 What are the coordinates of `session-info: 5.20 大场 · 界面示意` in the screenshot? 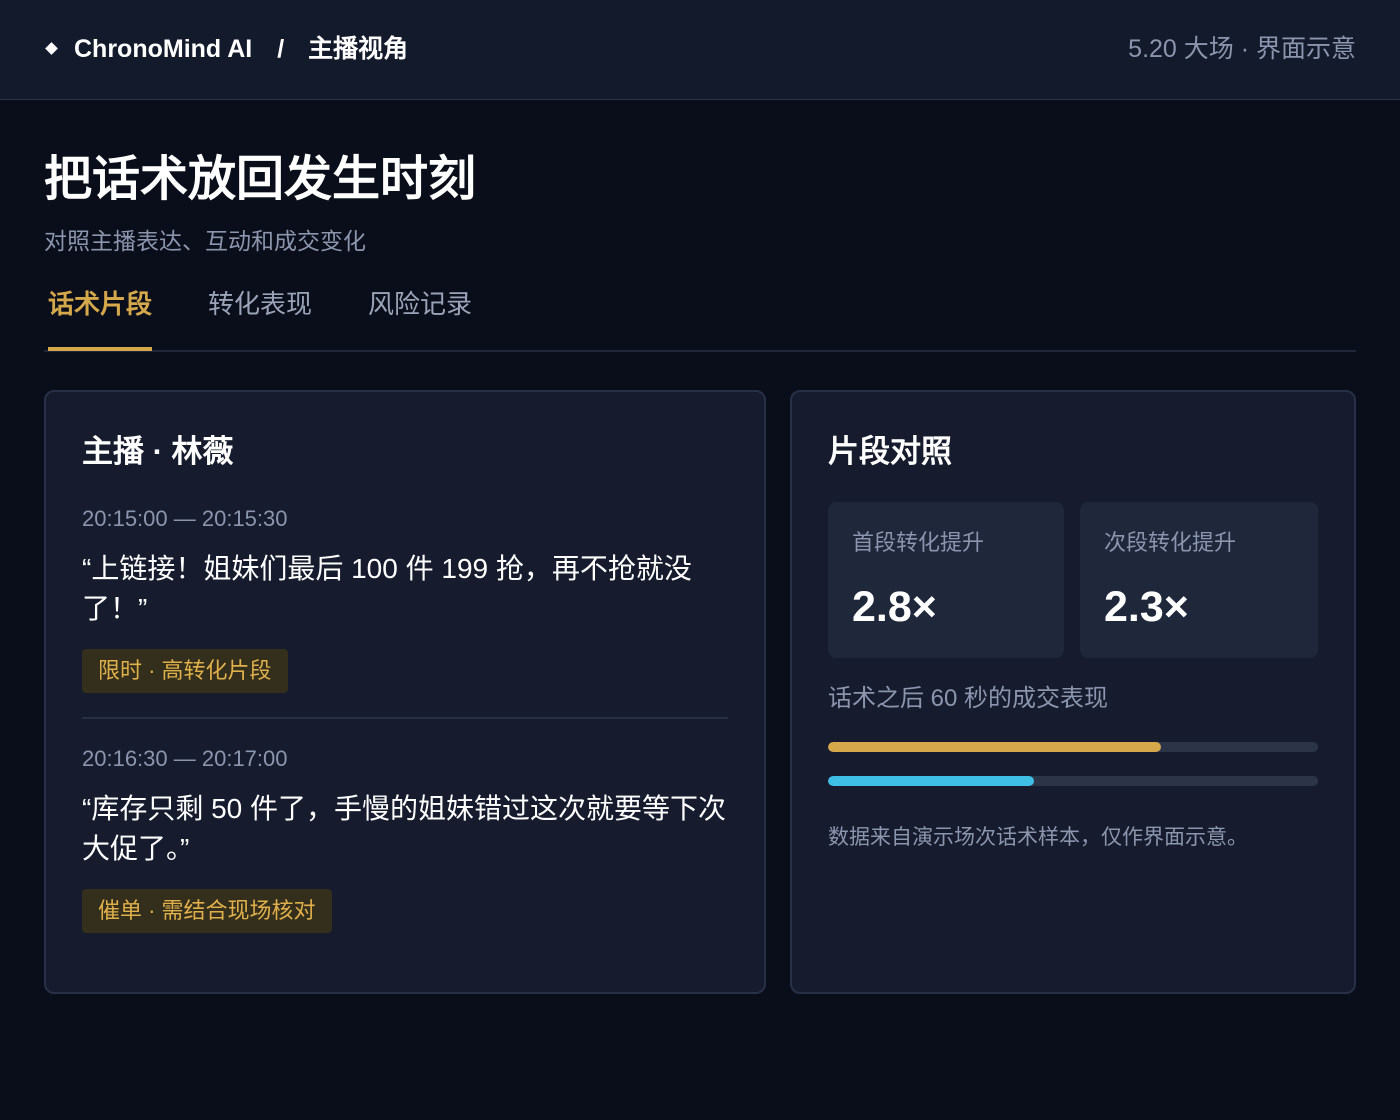 It's located at (1242, 49).